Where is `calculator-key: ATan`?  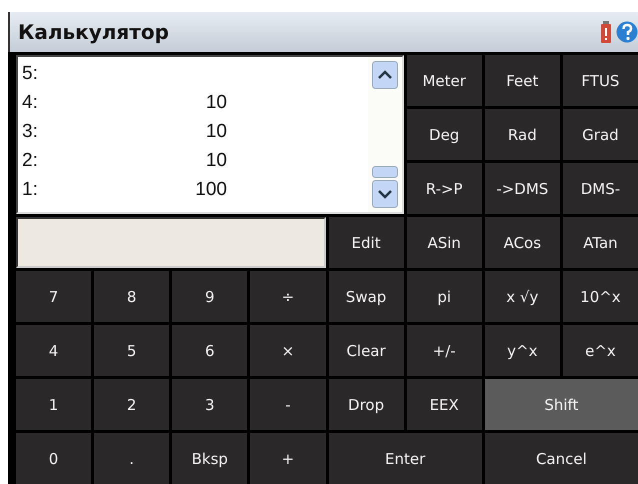 calculator-key: ATan is located at coordinates (600, 242).